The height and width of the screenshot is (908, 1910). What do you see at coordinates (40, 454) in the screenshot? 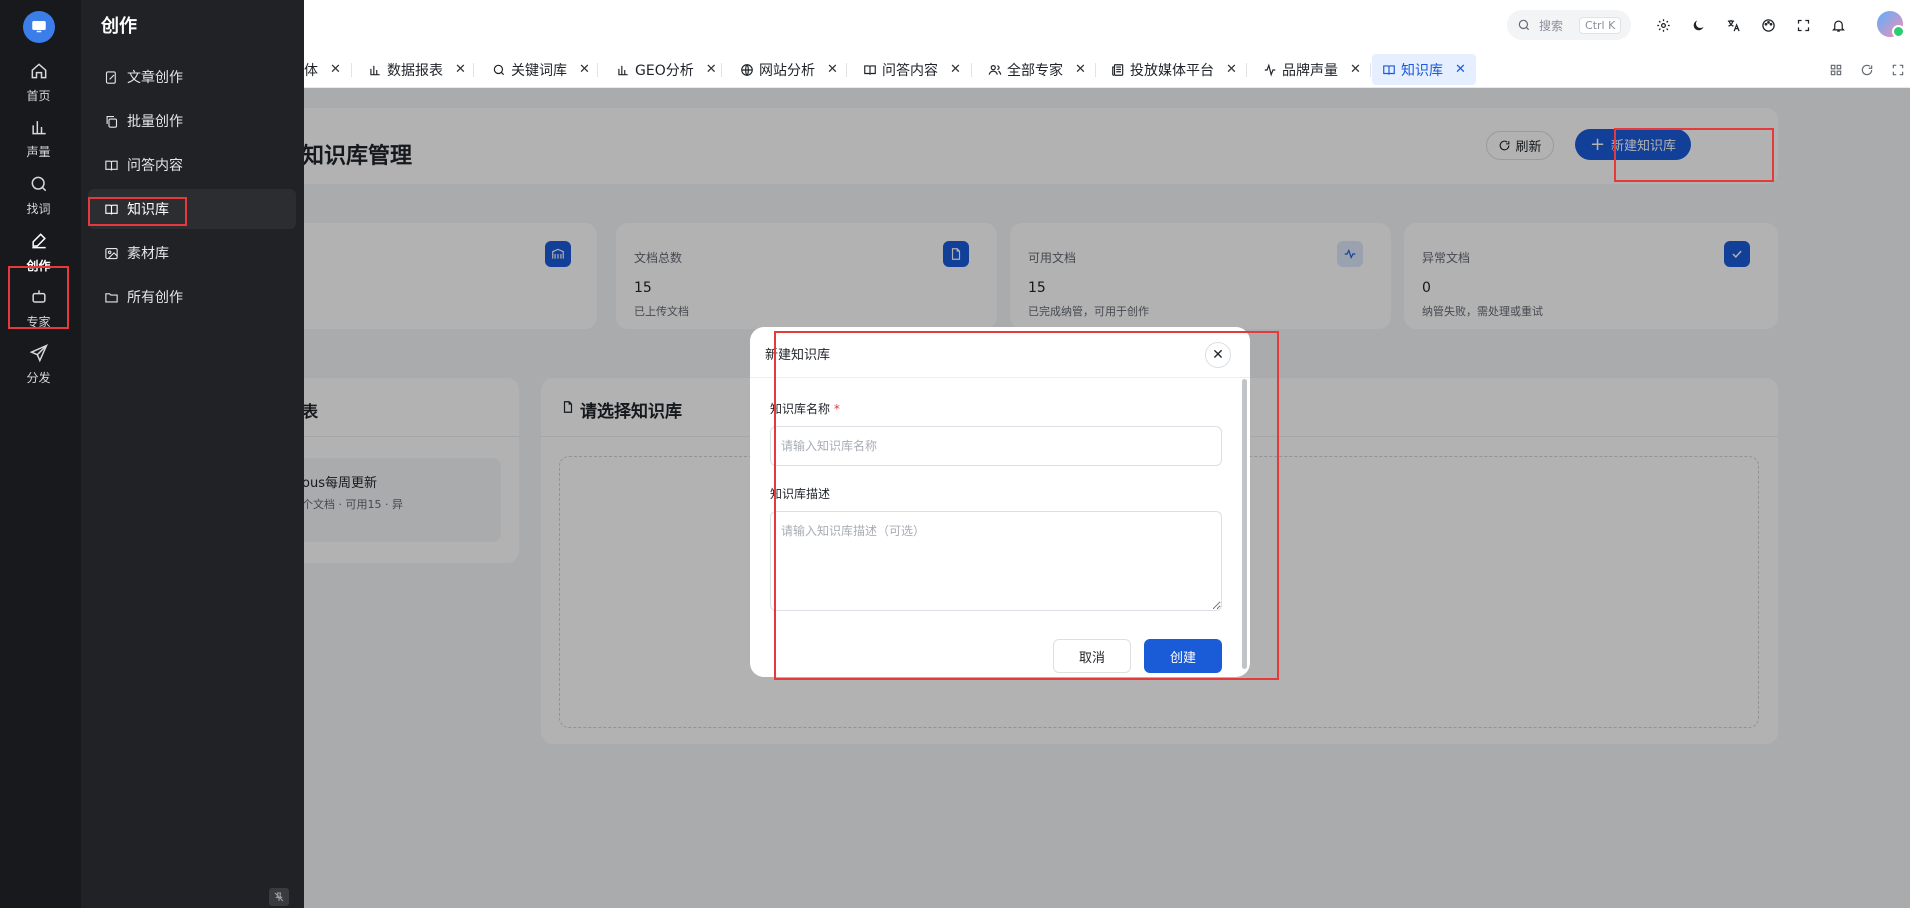
I see `icon-rail: 首页 声量 找词 创作 专家 分发` at bounding box center [40, 454].